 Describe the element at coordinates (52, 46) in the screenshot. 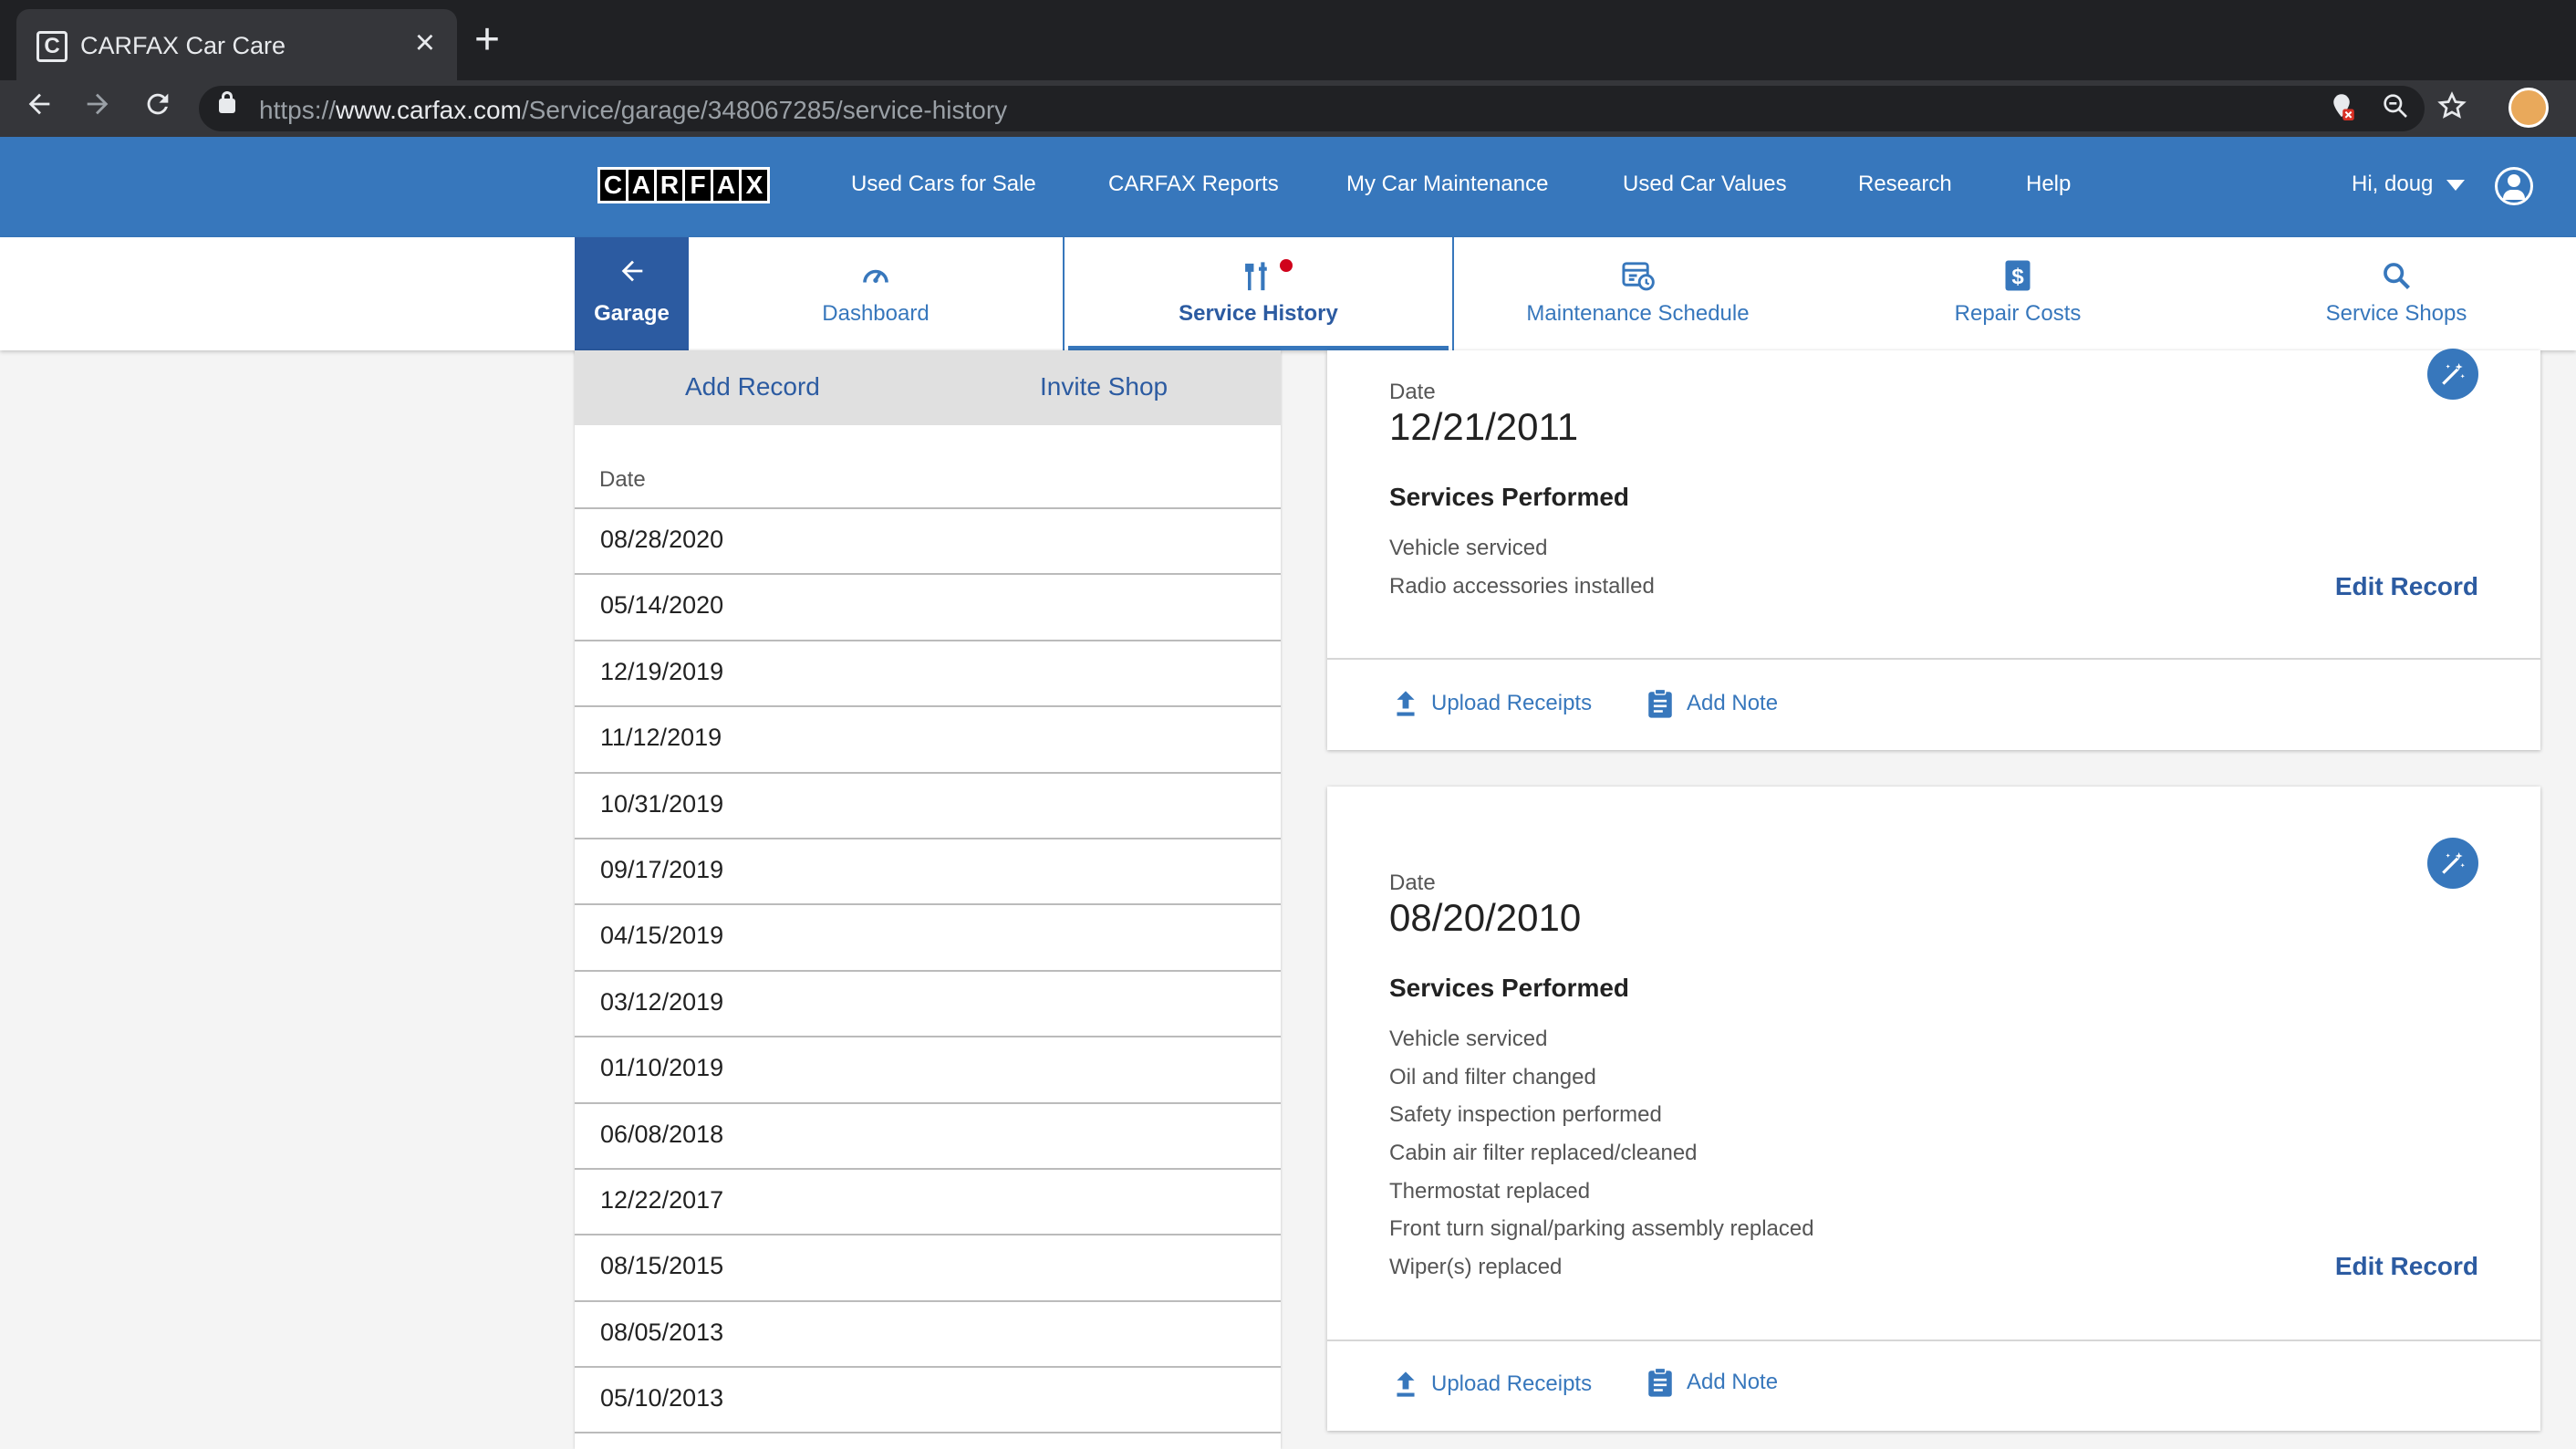

I see `carfax-favicon-icon: C` at that location.